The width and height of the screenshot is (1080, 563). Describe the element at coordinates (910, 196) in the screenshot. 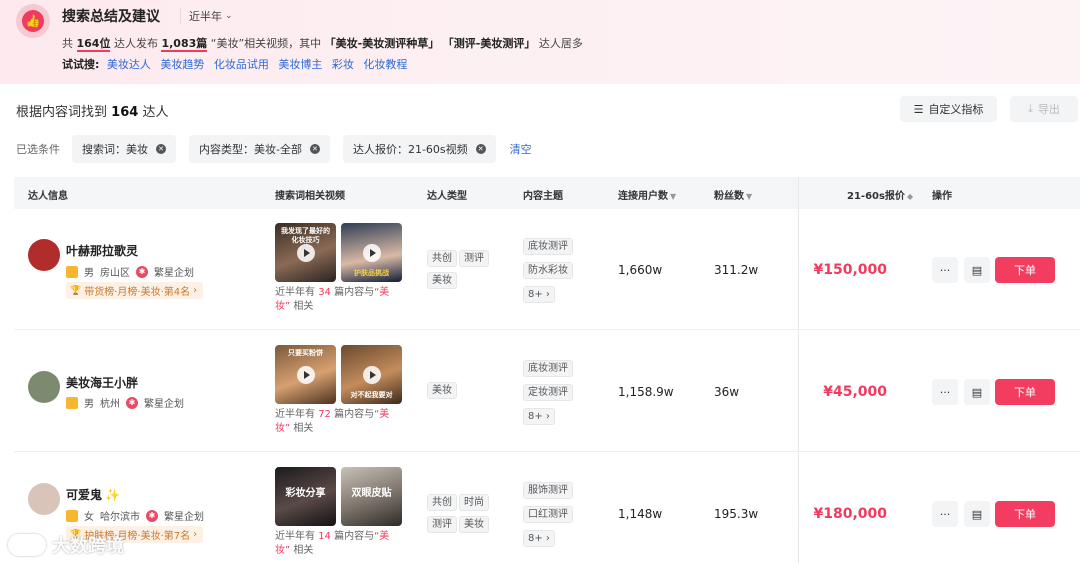

I see `sort-icon: ◆` at that location.